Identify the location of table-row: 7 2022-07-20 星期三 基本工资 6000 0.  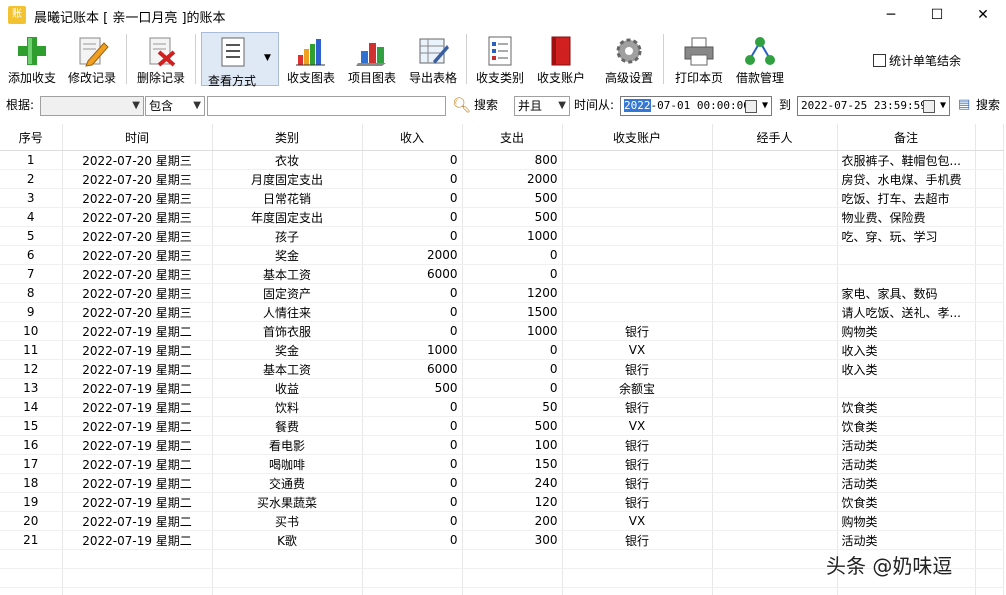
(502, 274).